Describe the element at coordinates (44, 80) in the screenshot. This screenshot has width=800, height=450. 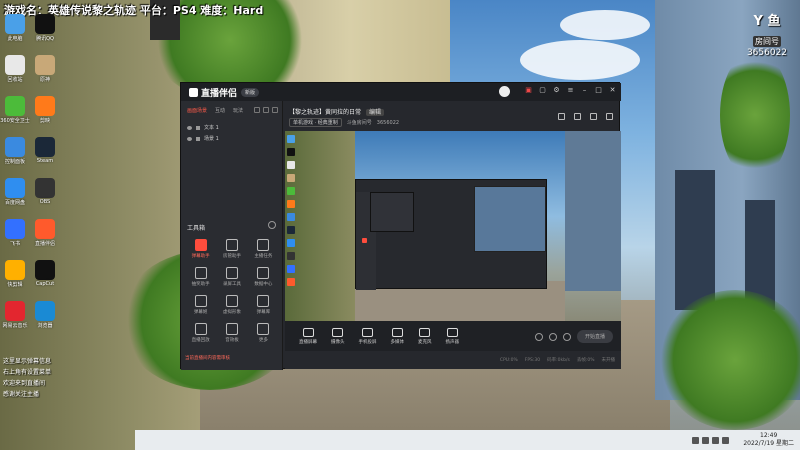
I see `desktop-icon-label: 原神` at that location.